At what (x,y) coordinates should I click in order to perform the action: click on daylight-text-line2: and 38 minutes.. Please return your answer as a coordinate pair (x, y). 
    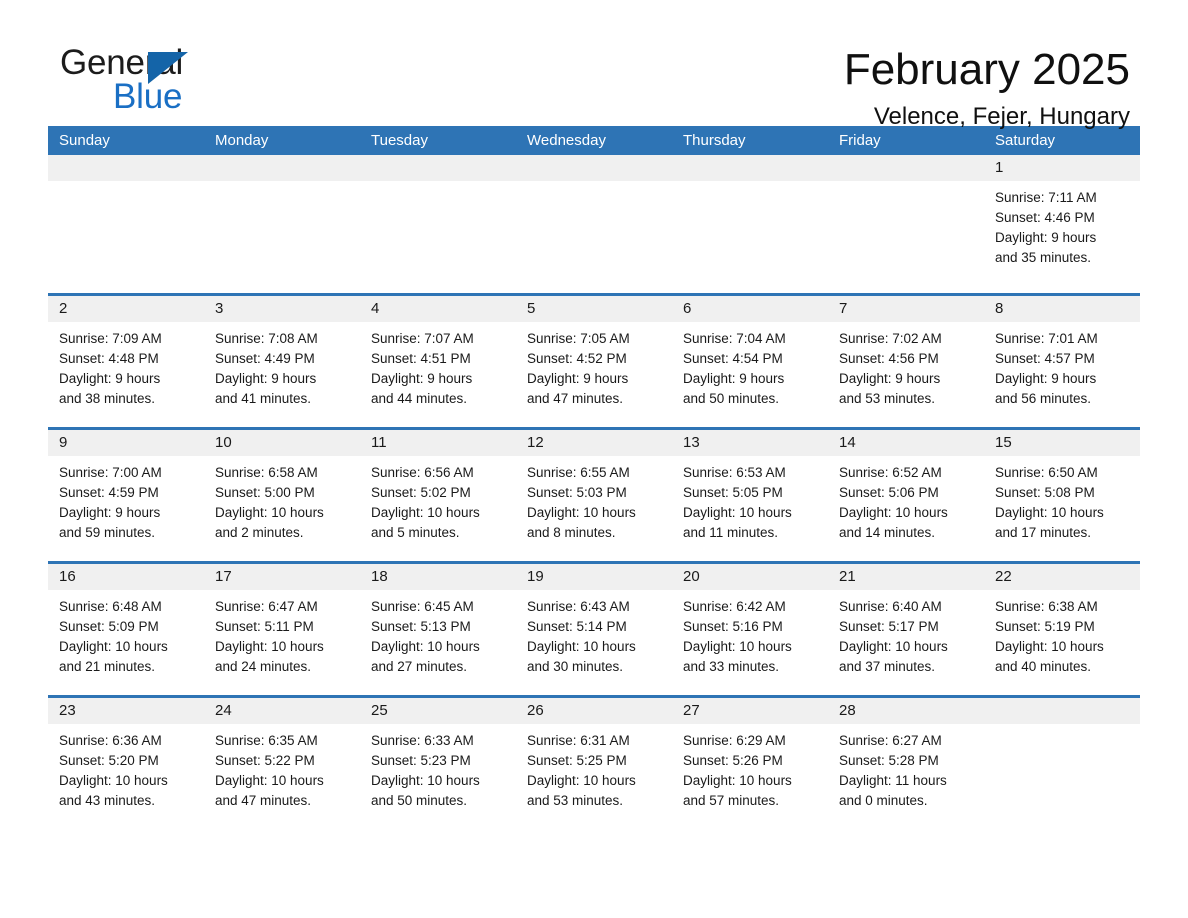
    Looking at the image, I should click on (107, 398).